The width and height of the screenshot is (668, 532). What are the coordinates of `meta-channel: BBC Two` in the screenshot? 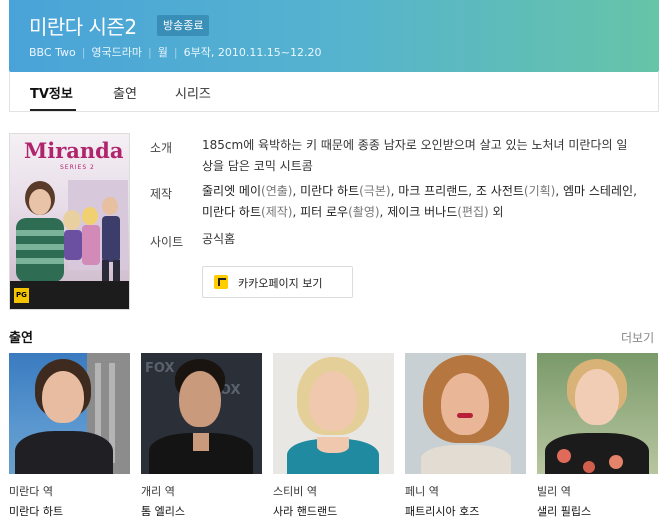 It's located at (52, 52).